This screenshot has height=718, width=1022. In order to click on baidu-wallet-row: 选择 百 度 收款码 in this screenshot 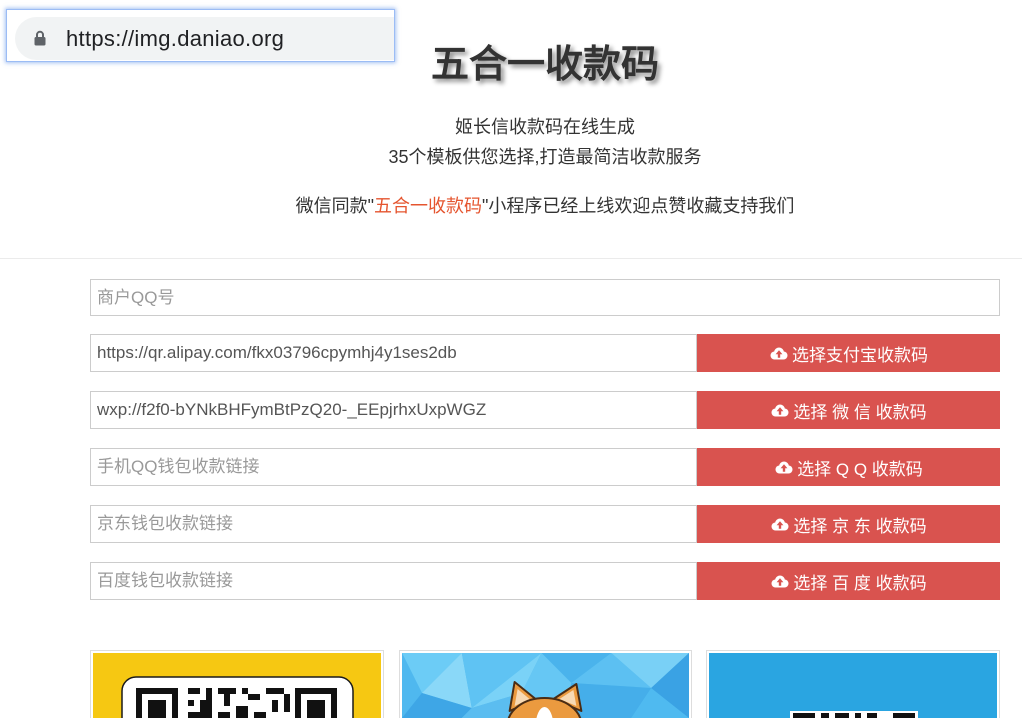, I will do `click(545, 581)`.